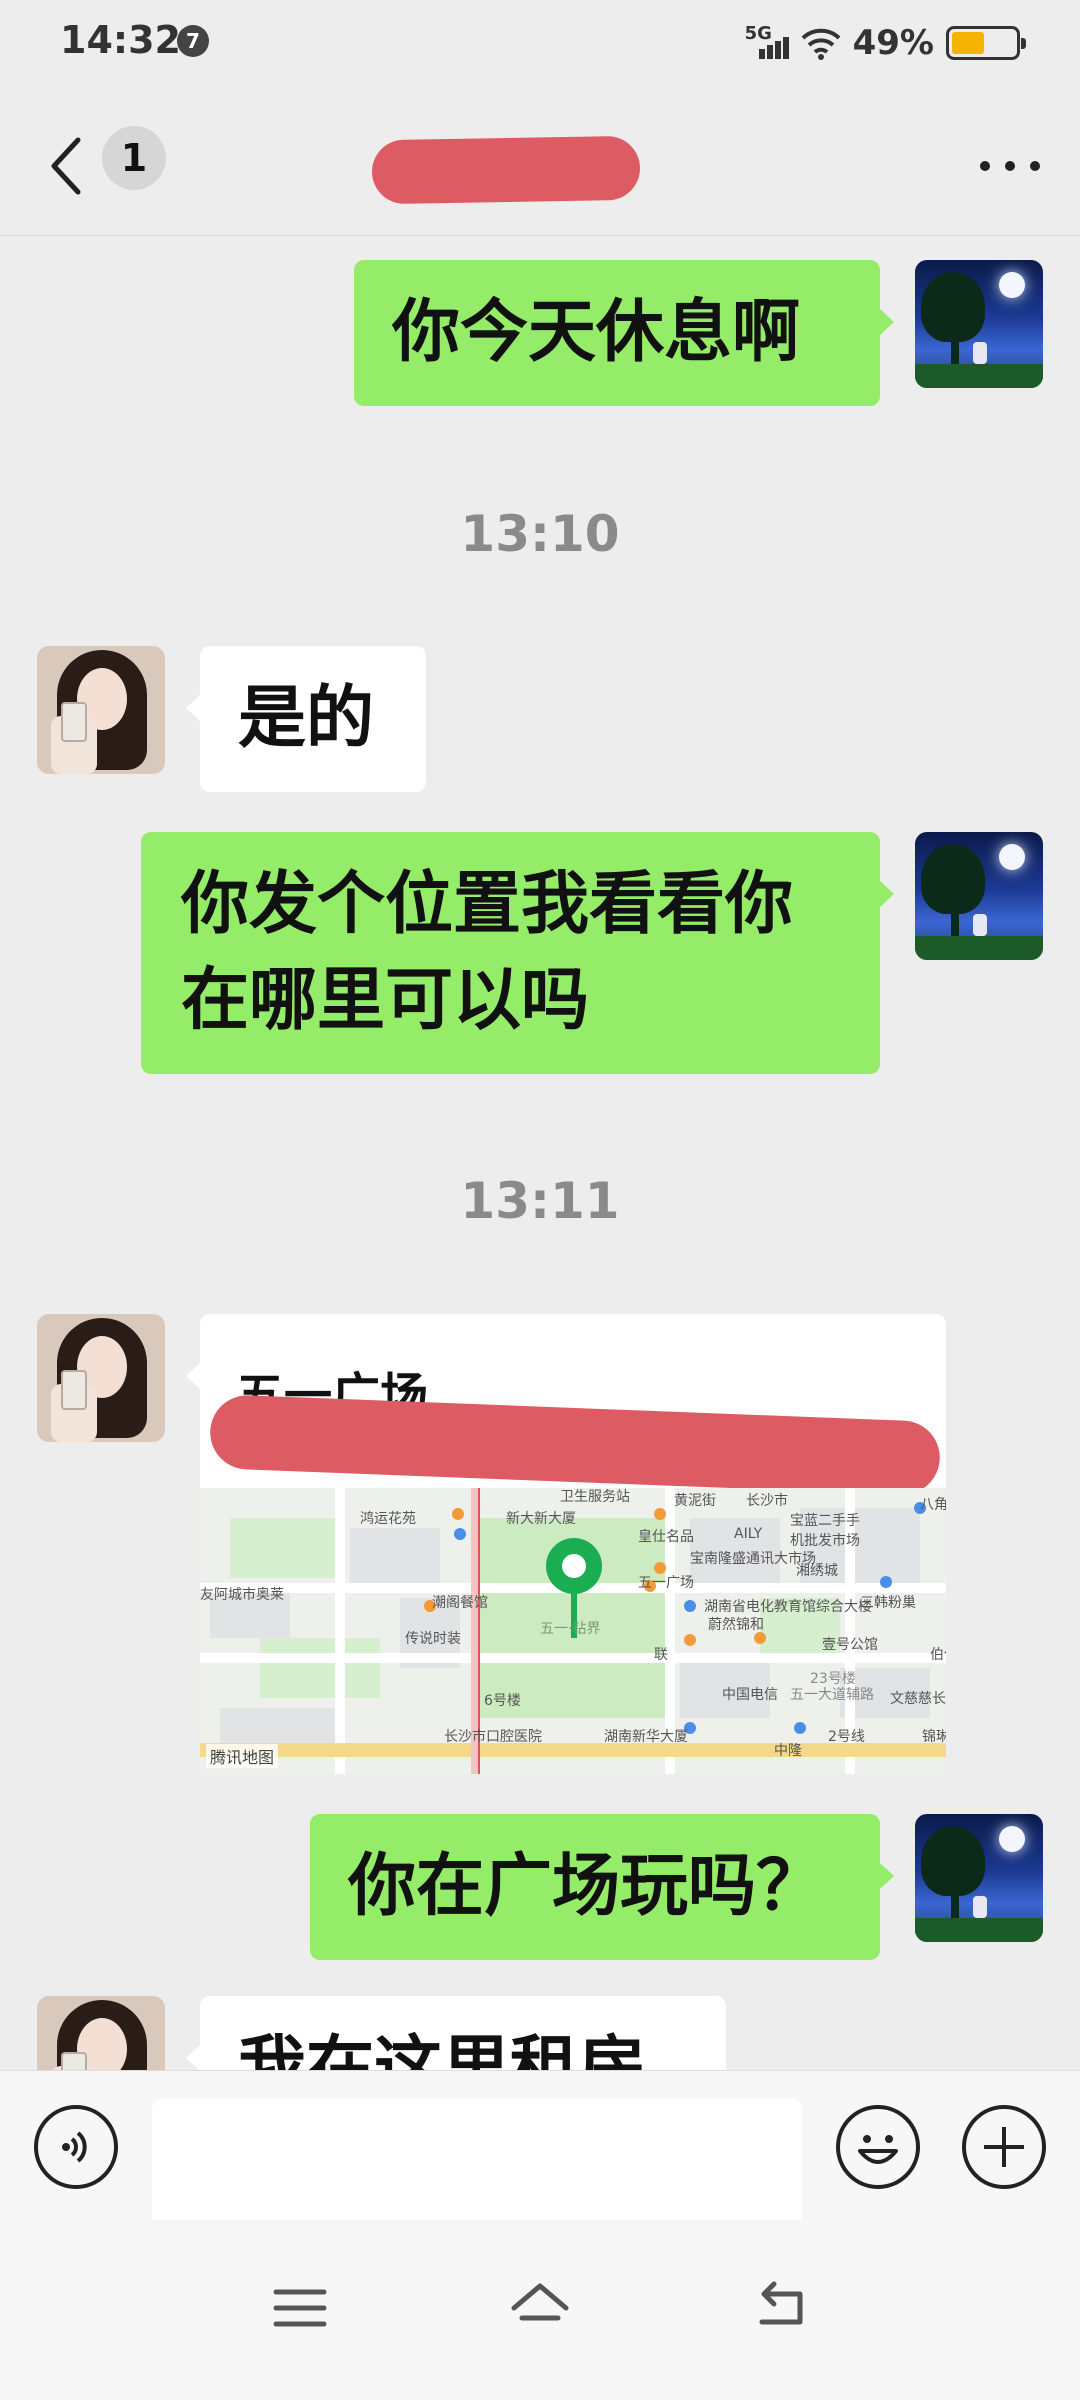  Describe the element at coordinates (846, 1737) in the screenshot. I see `map-poi-label: 2号线` at that location.